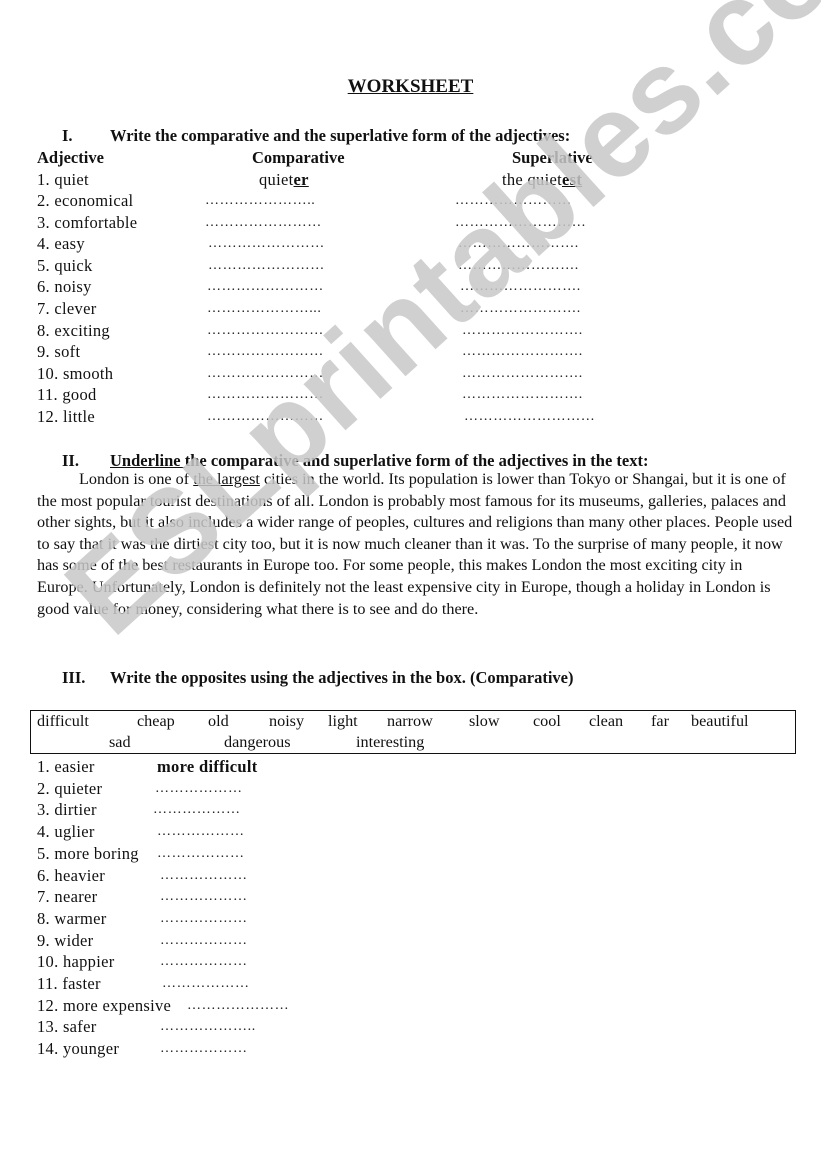  What do you see at coordinates (88, 853) in the screenshot?
I see `opposite-item: 5. more boring` at bounding box center [88, 853].